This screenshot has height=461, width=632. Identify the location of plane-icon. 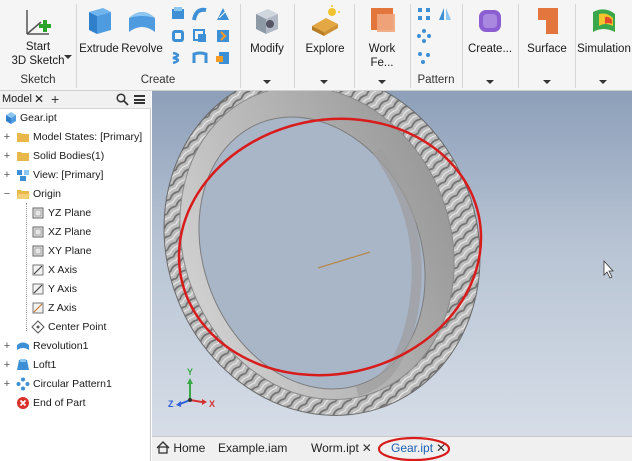
(38, 232).